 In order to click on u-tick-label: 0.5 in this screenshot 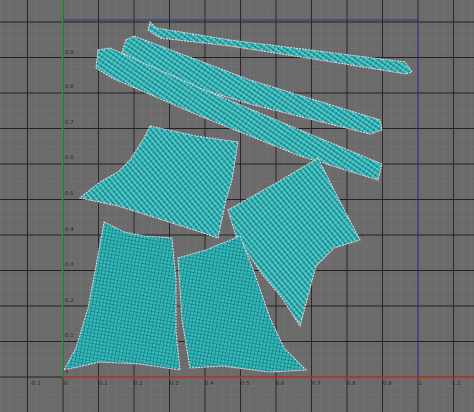, I will do `click(245, 384)`.